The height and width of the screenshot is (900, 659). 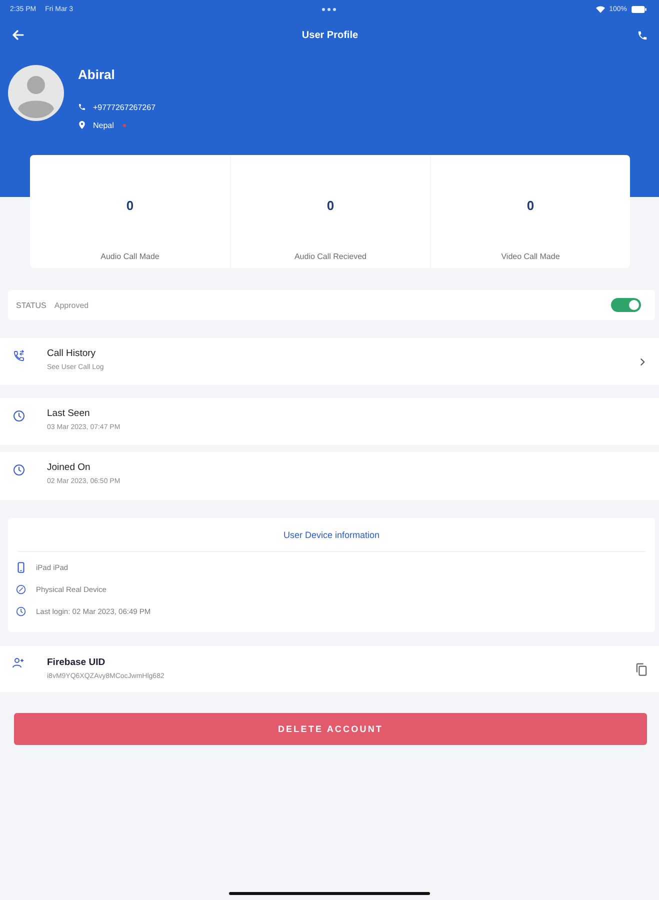 I want to click on dot-icon, so click(x=124, y=125).